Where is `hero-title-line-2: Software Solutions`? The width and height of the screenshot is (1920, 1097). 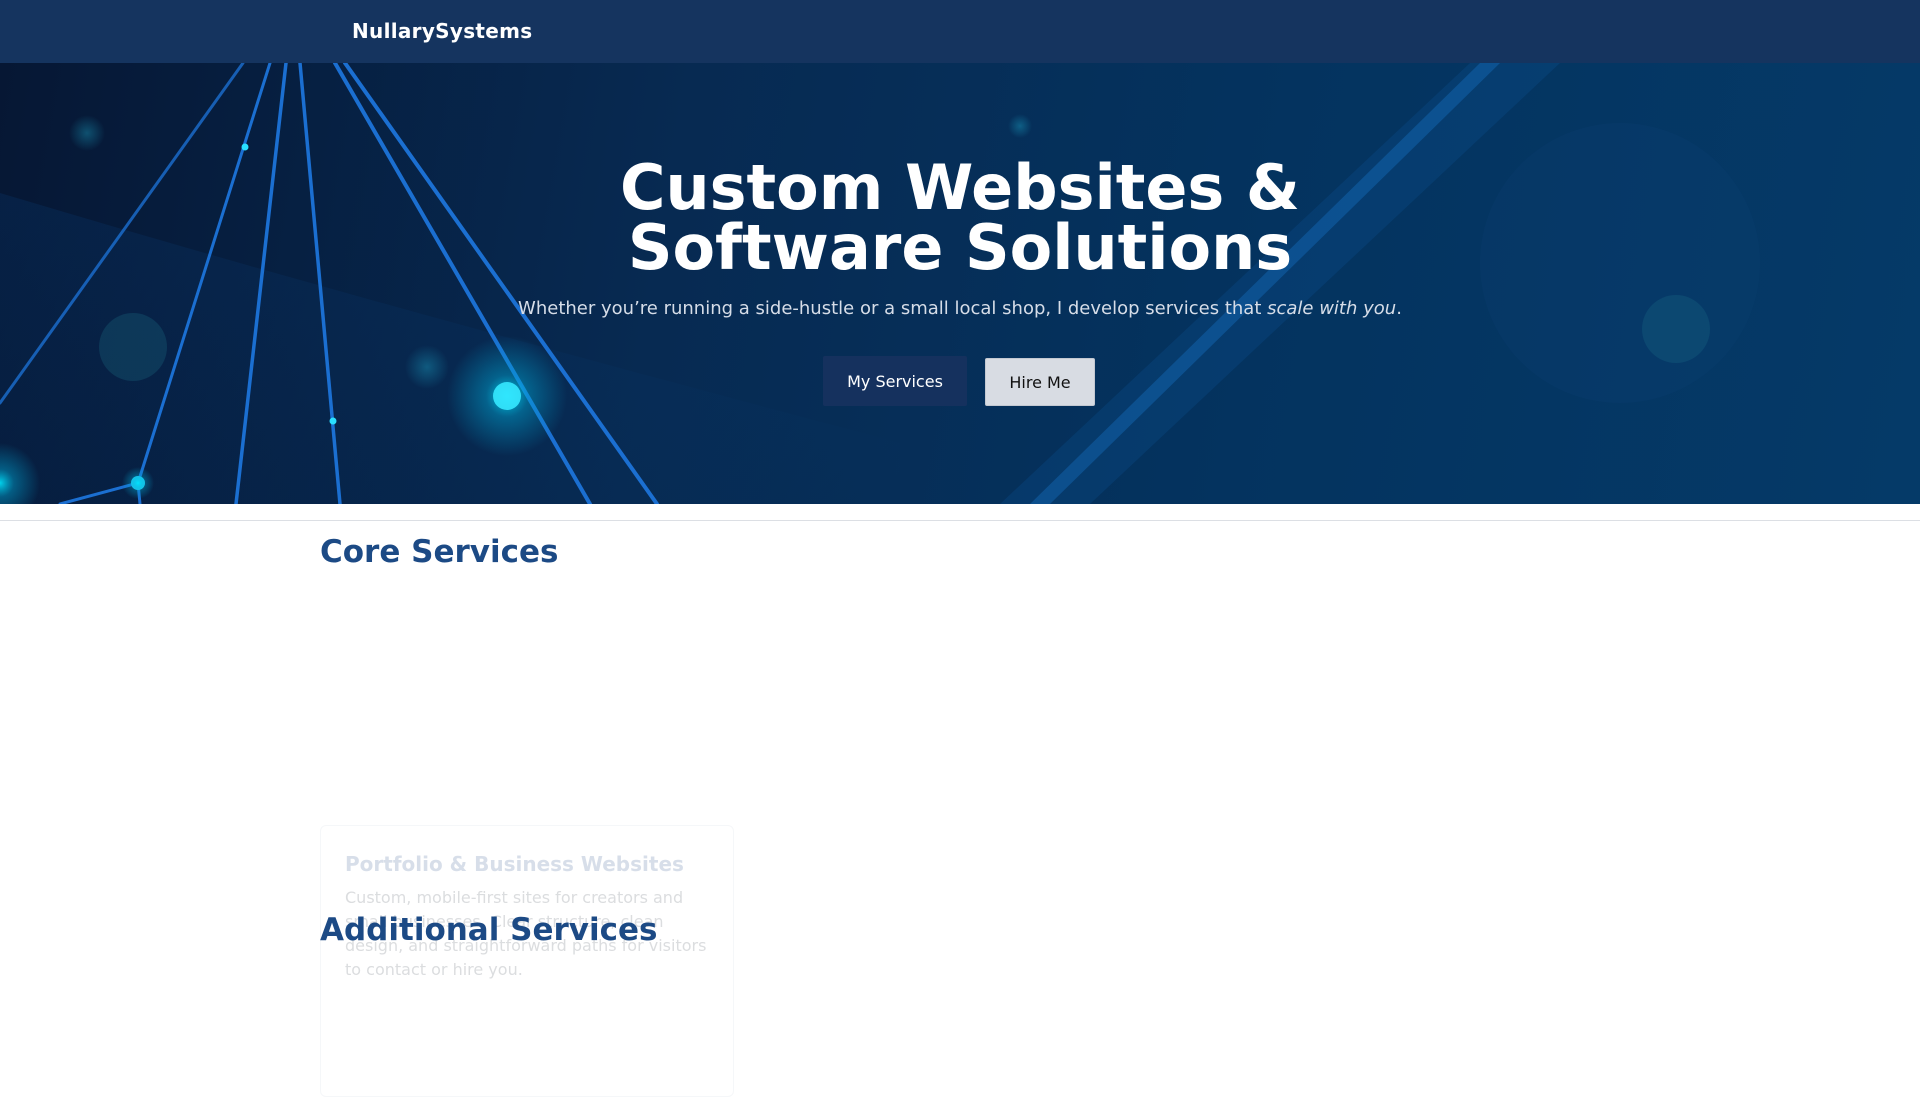
hero-title-line-2: Software Solutions is located at coordinates (960, 247).